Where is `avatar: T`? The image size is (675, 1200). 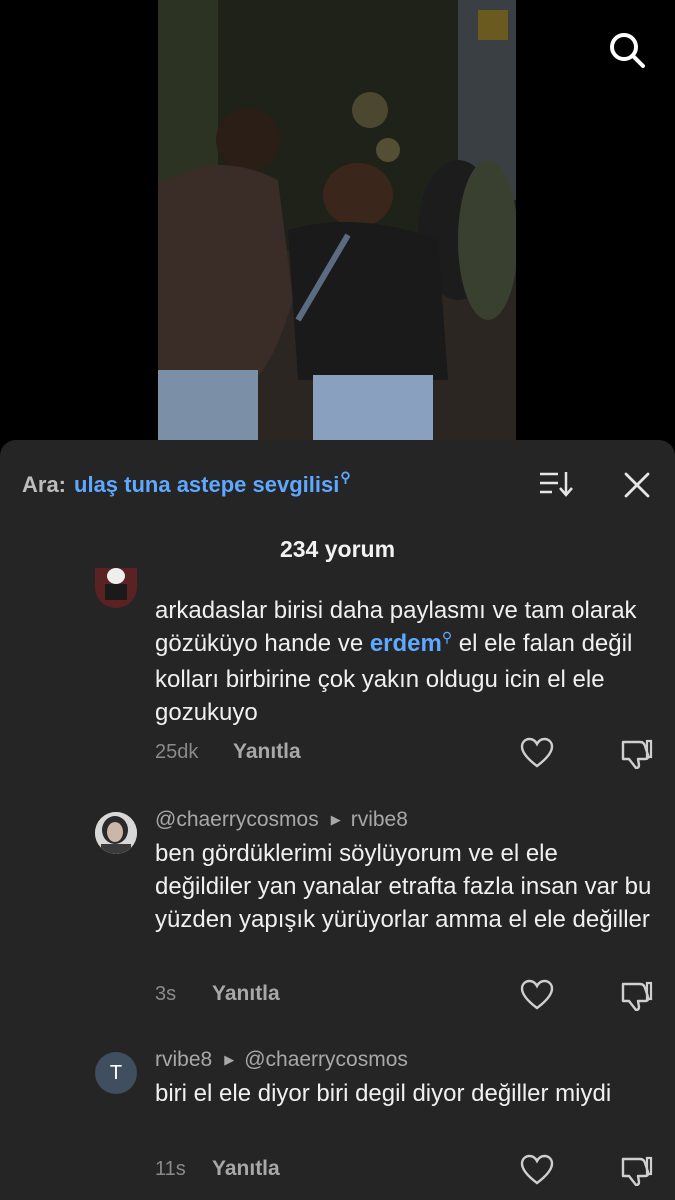 avatar: T is located at coordinates (116, 1073).